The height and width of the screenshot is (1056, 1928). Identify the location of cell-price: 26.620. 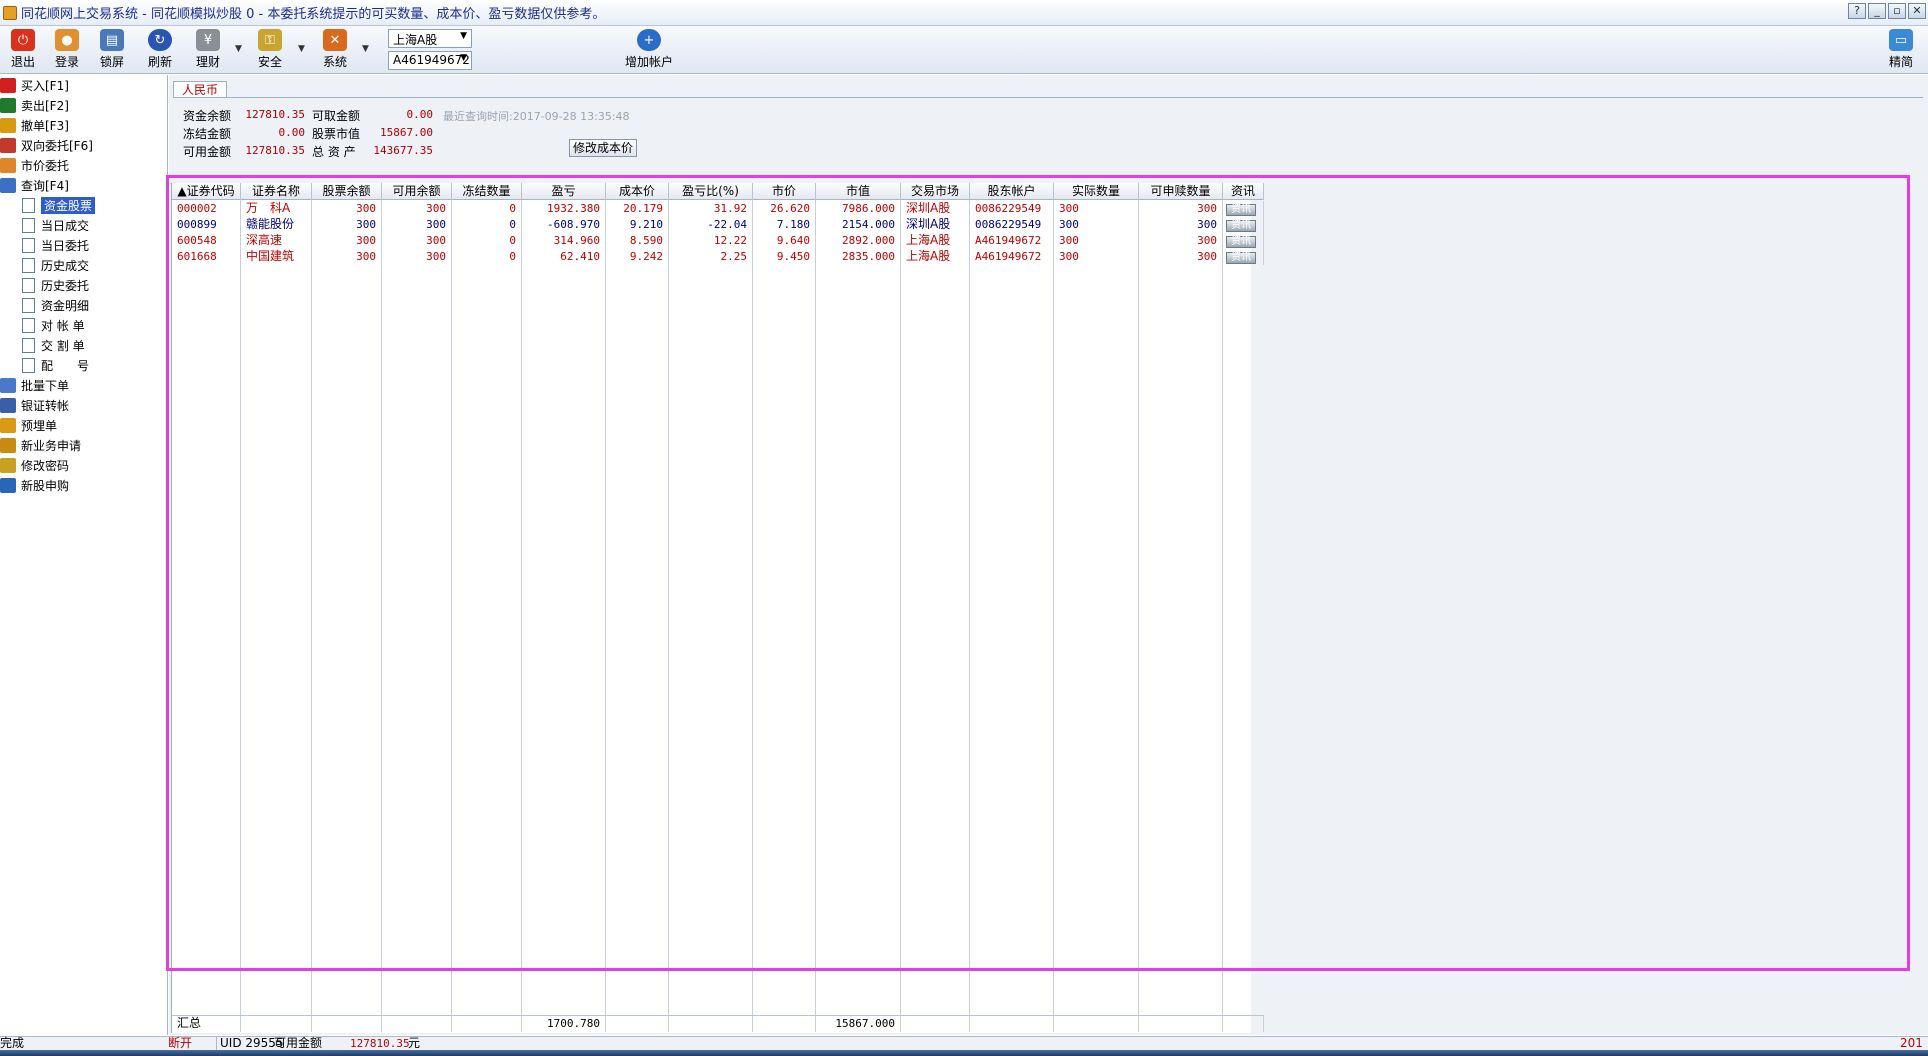
(784, 209).